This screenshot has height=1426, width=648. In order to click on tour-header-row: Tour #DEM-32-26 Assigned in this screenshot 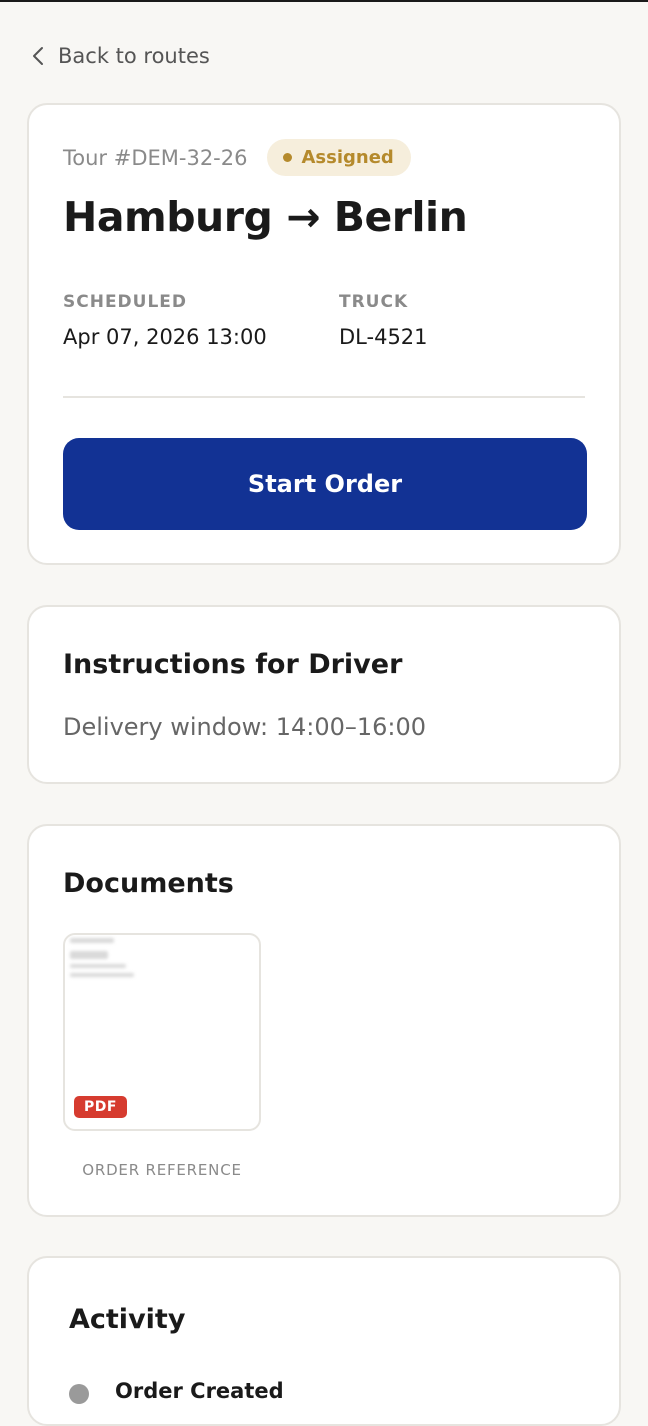, I will do `click(237, 157)`.